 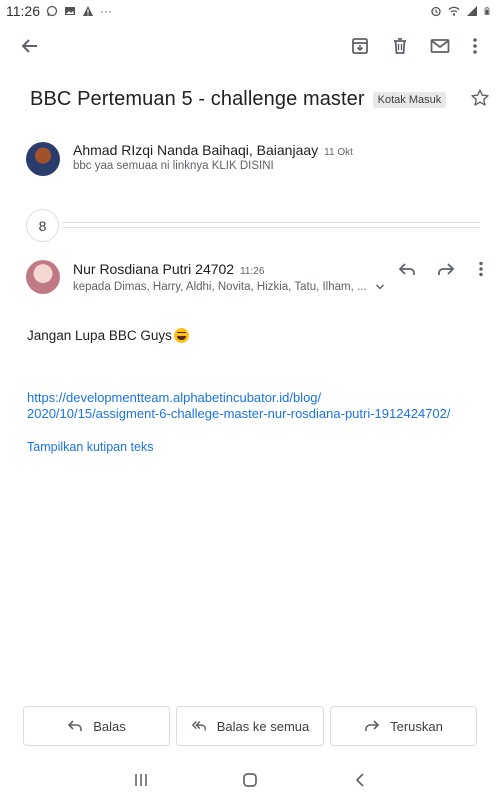 What do you see at coordinates (454, 11) in the screenshot?
I see `wifi-icon` at bounding box center [454, 11].